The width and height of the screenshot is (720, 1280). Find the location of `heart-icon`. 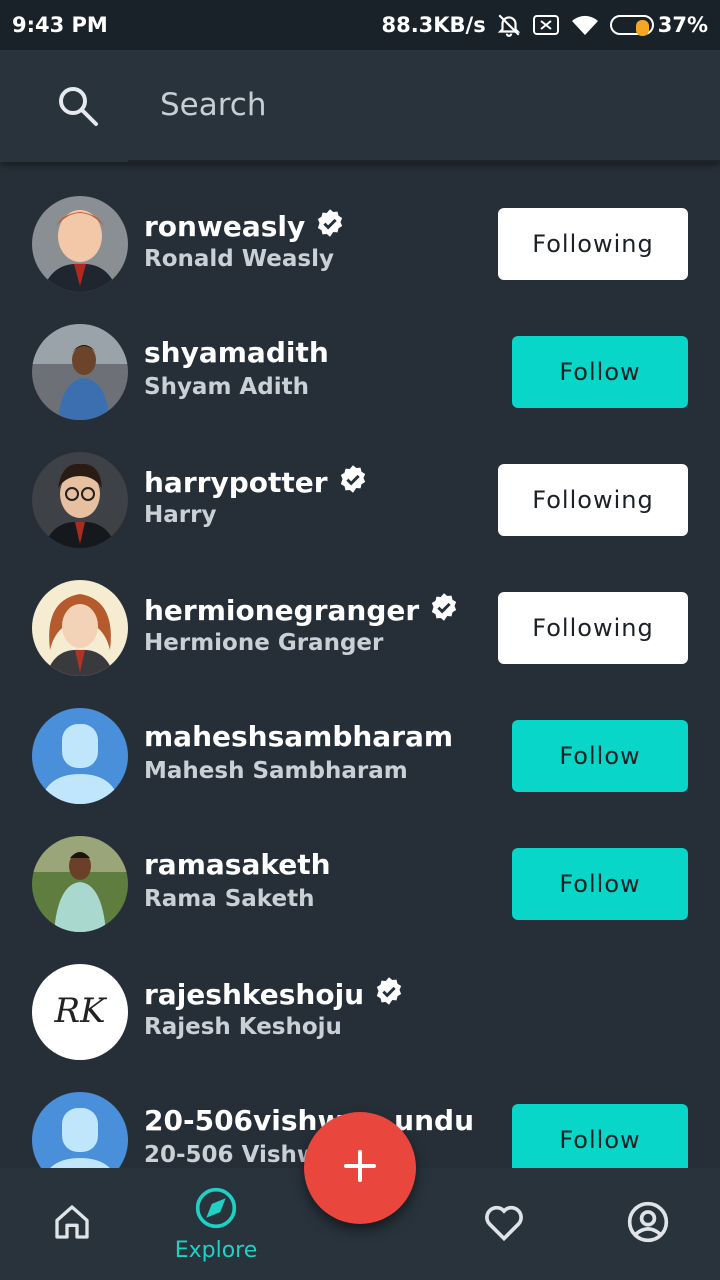

heart-icon is located at coordinates (504, 1224).